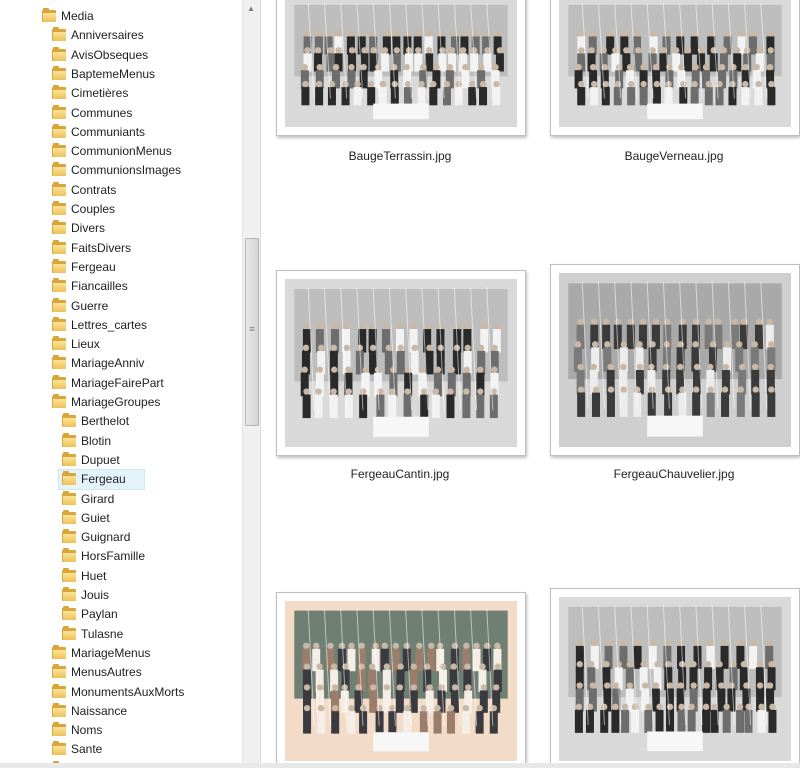 This screenshot has width=800, height=768. I want to click on tree-item-label: MariageMenus, so click(111, 653).